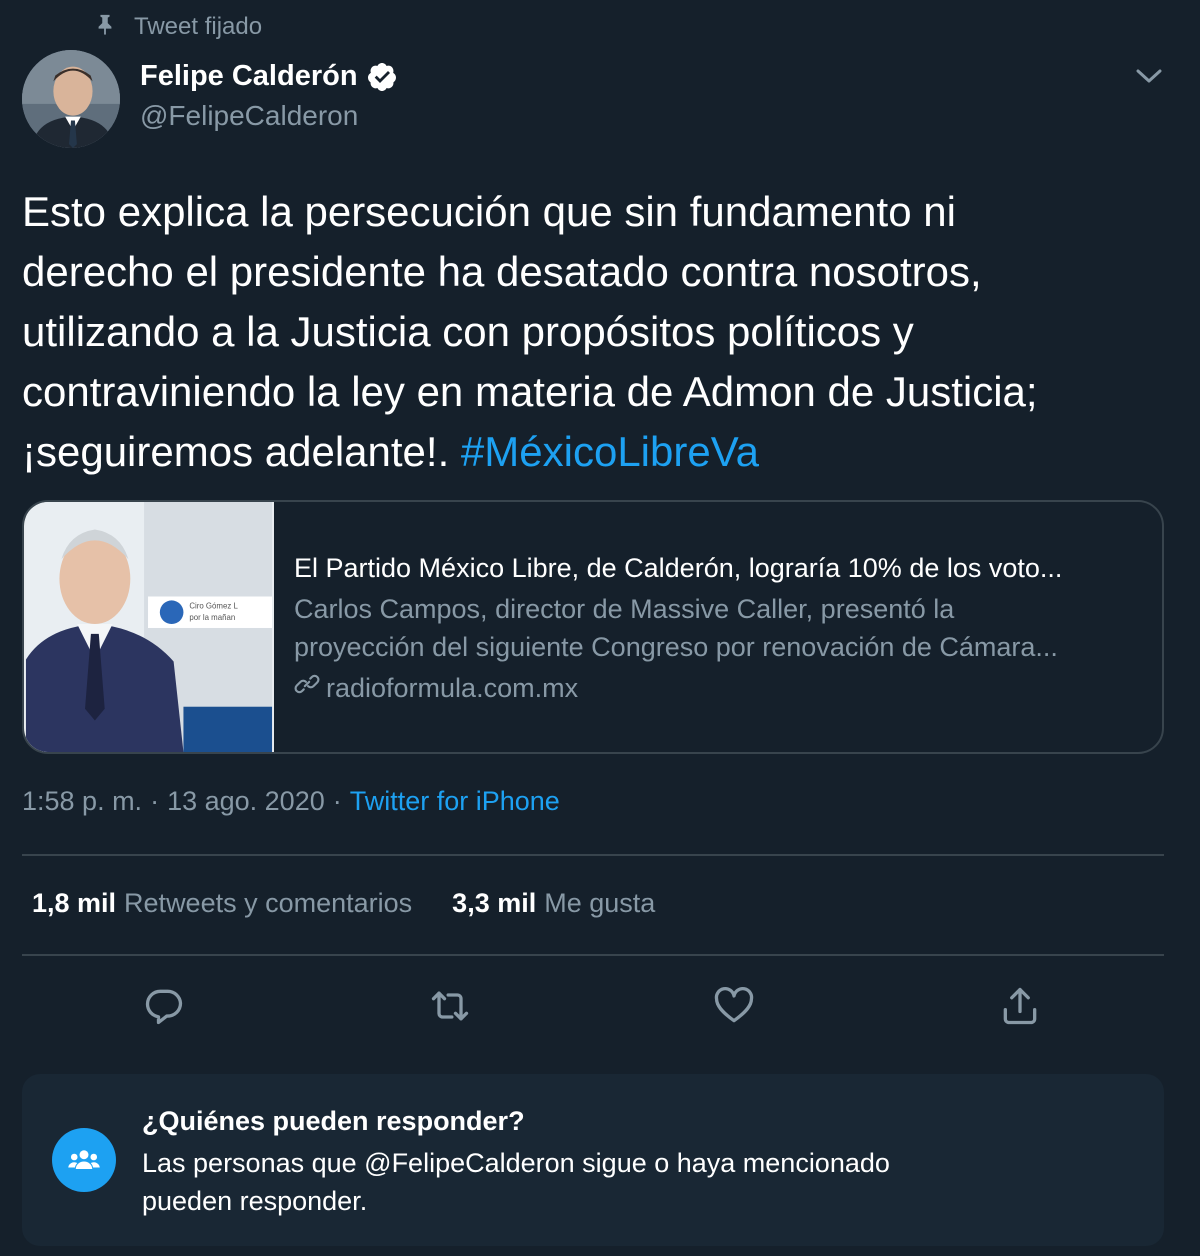  Describe the element at coordinates (382, 77) in the screenshot. I see `verified-badge-icon` at that location.